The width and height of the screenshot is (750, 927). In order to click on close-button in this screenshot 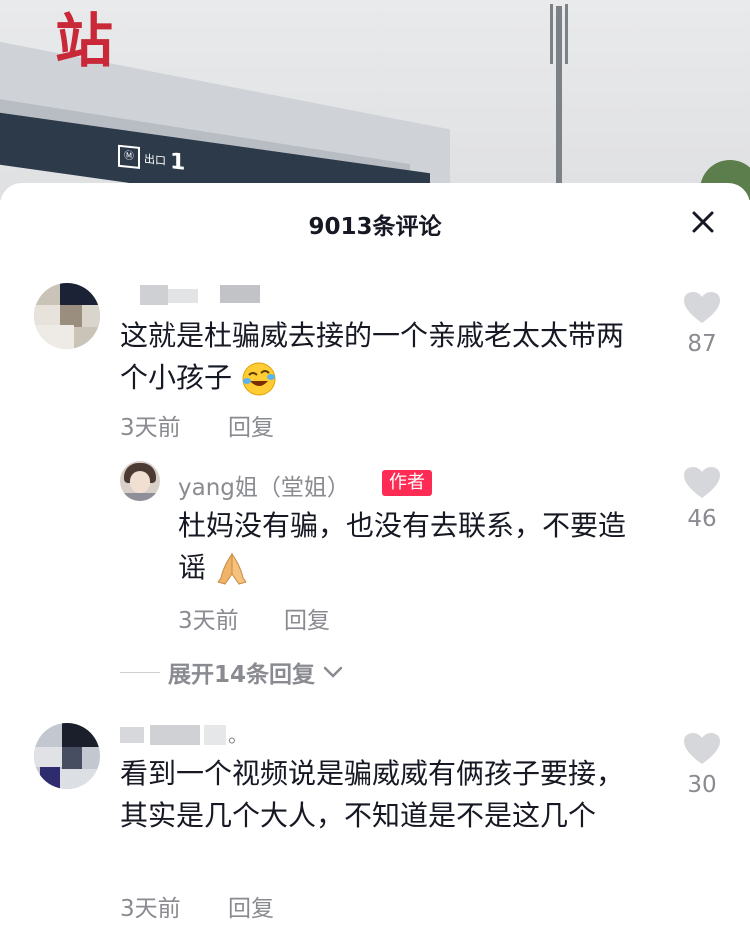, I will do `click(703, 222)`.